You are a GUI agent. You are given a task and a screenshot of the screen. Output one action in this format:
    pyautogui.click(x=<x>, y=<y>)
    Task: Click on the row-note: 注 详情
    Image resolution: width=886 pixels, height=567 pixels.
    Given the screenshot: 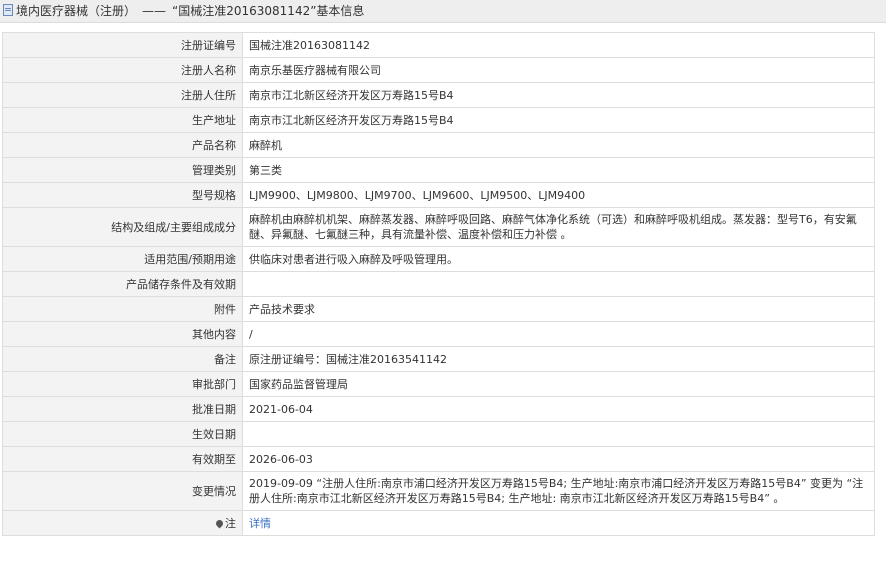 What is the action you would take?
    pyautogui.click(x=438, y=523)
    